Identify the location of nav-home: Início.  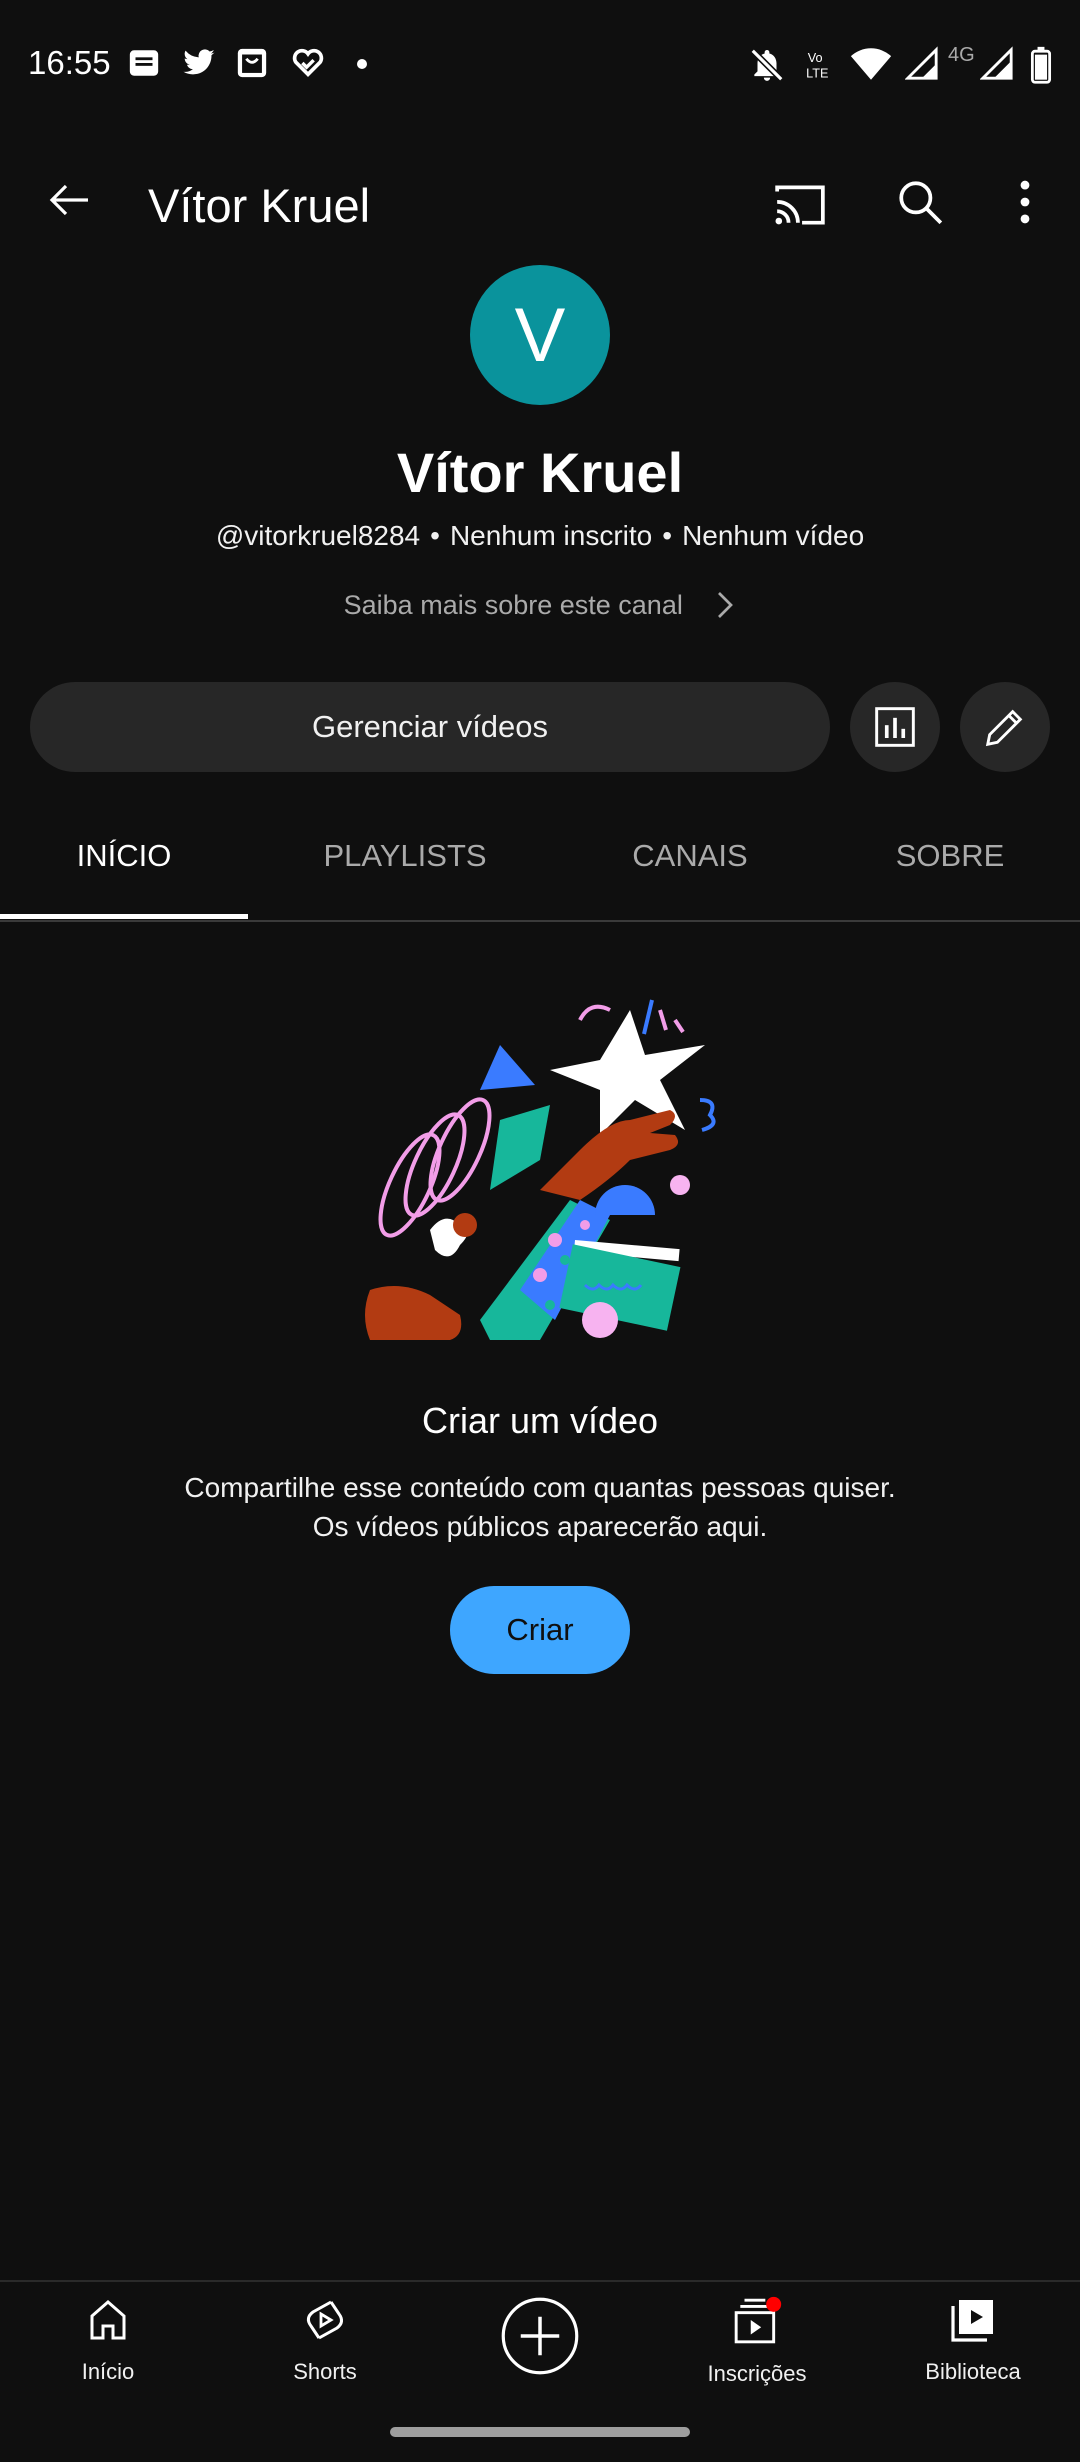
(108, 2340).